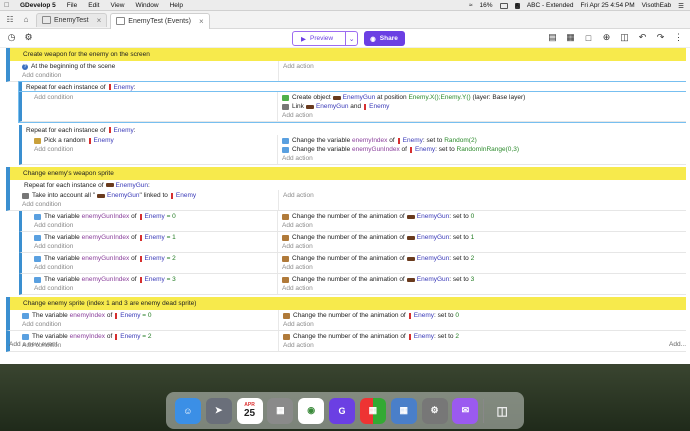 This screenshot has width=690, height=431. I want to click on tab-events-editor: EnemyTest (Events) ×, so click(160, 20).